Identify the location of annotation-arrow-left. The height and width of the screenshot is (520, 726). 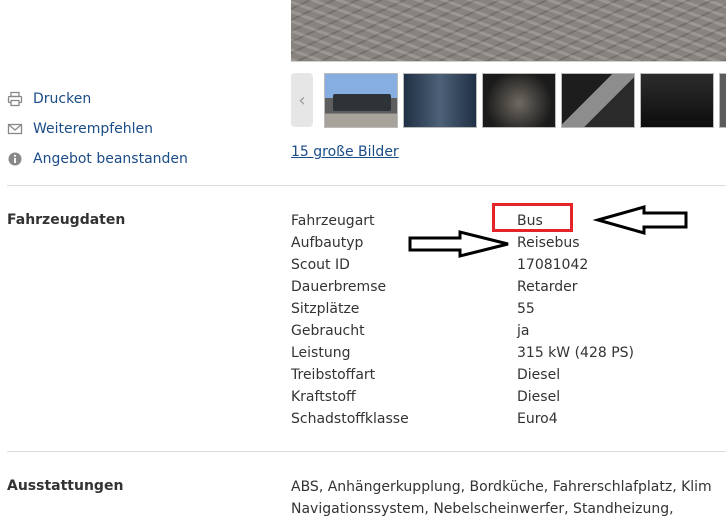
(640, 220).